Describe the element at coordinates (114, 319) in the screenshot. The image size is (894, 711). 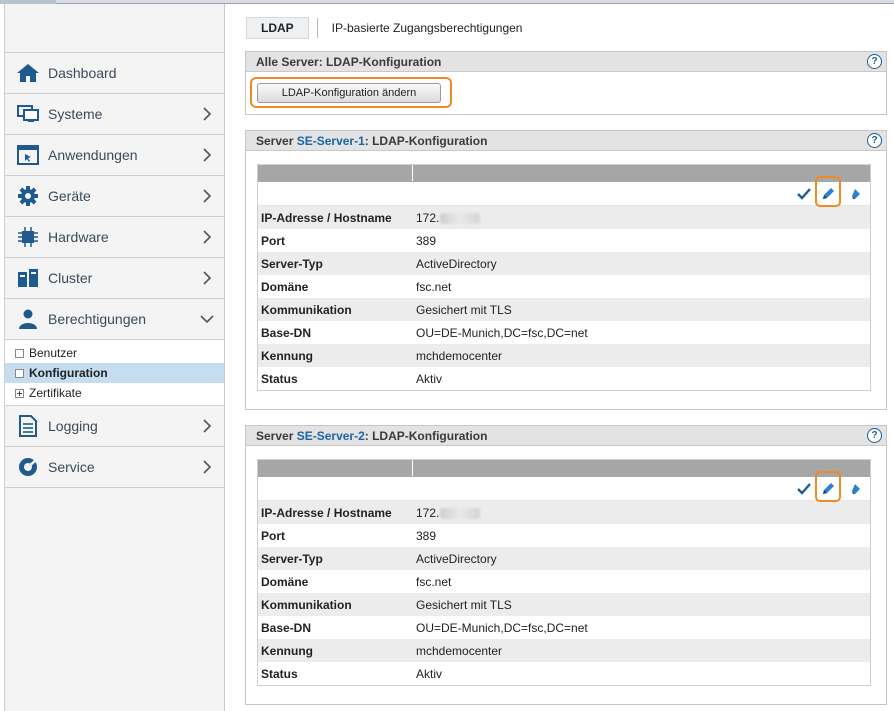
I see `sidebar-item-berechtigungen: Berechtigungen` at that location.